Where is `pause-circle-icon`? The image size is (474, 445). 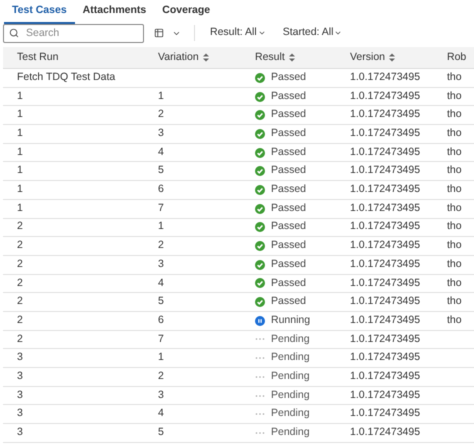
pause-circle-icon is located at coordinates (260, 321).